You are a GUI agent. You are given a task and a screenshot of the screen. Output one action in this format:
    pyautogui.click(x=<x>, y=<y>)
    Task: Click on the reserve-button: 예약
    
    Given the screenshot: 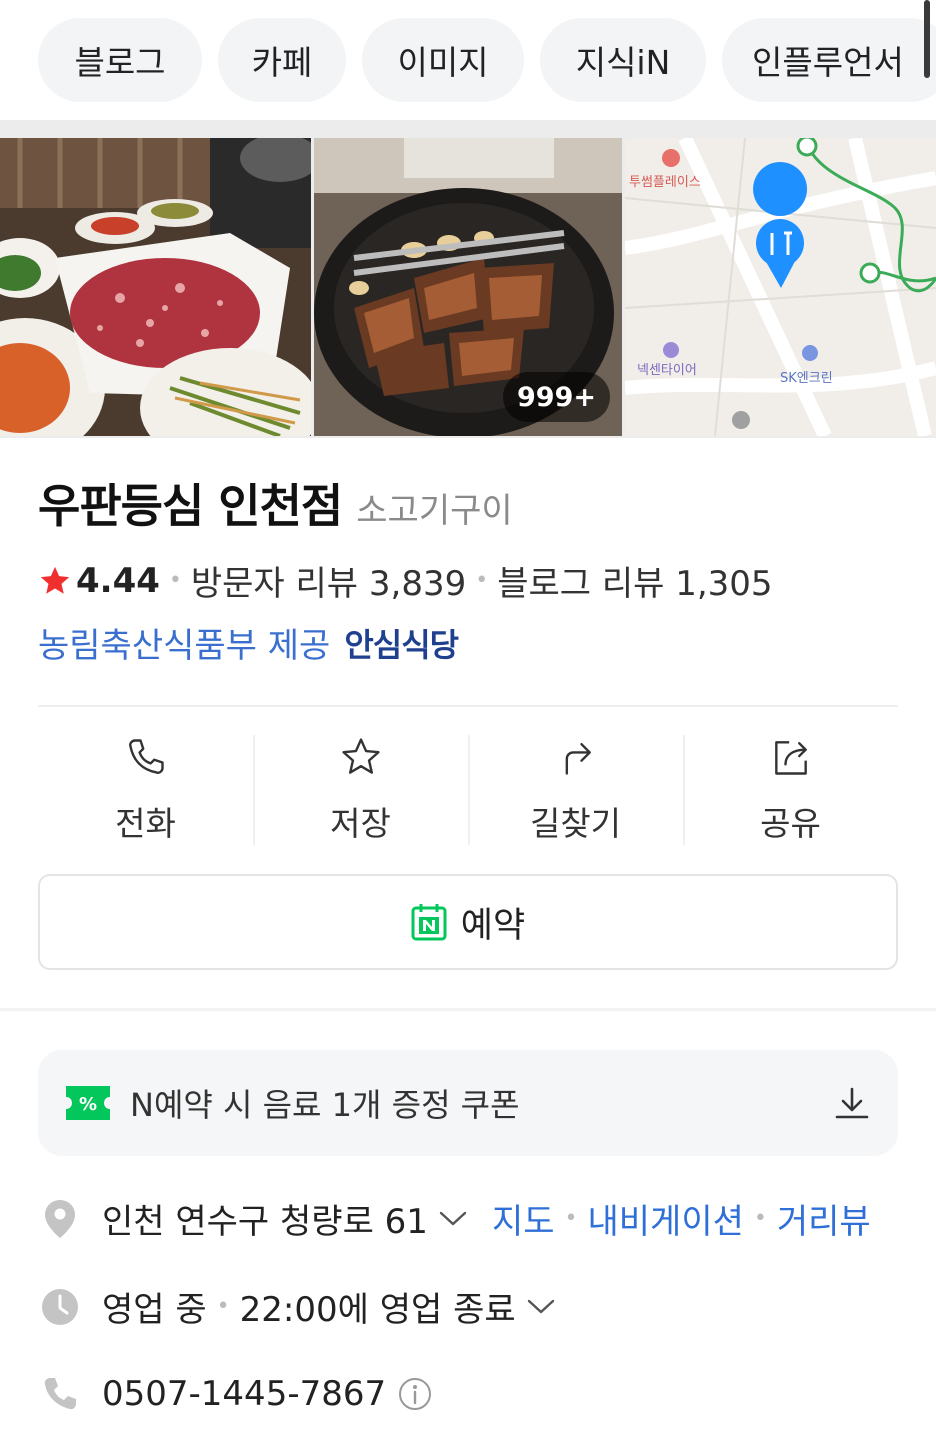 What is the action you would take?
    pyautogui.click(x=468, y=922)
    